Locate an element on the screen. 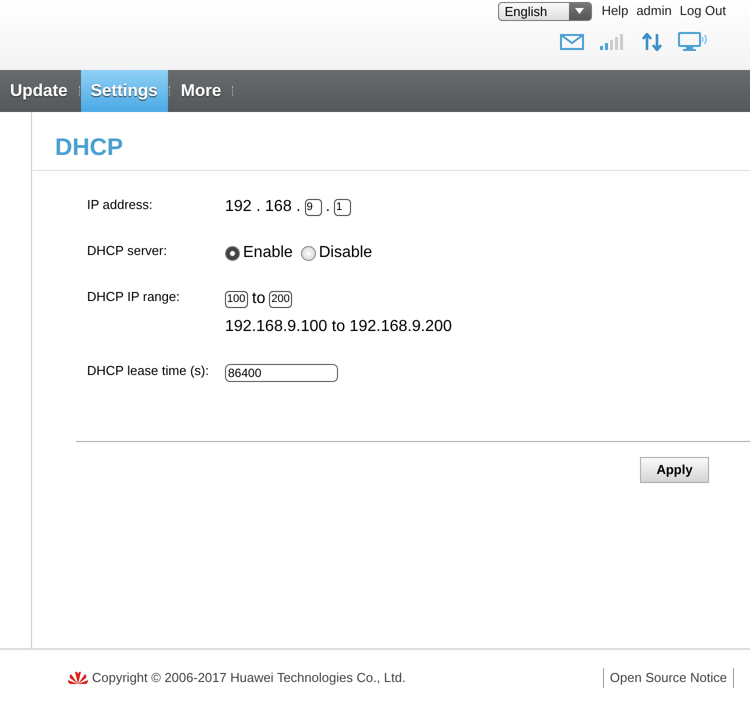  range-summary: 192.168.9.100 to 192.168.9.200 is located at coordinates (338, 327).